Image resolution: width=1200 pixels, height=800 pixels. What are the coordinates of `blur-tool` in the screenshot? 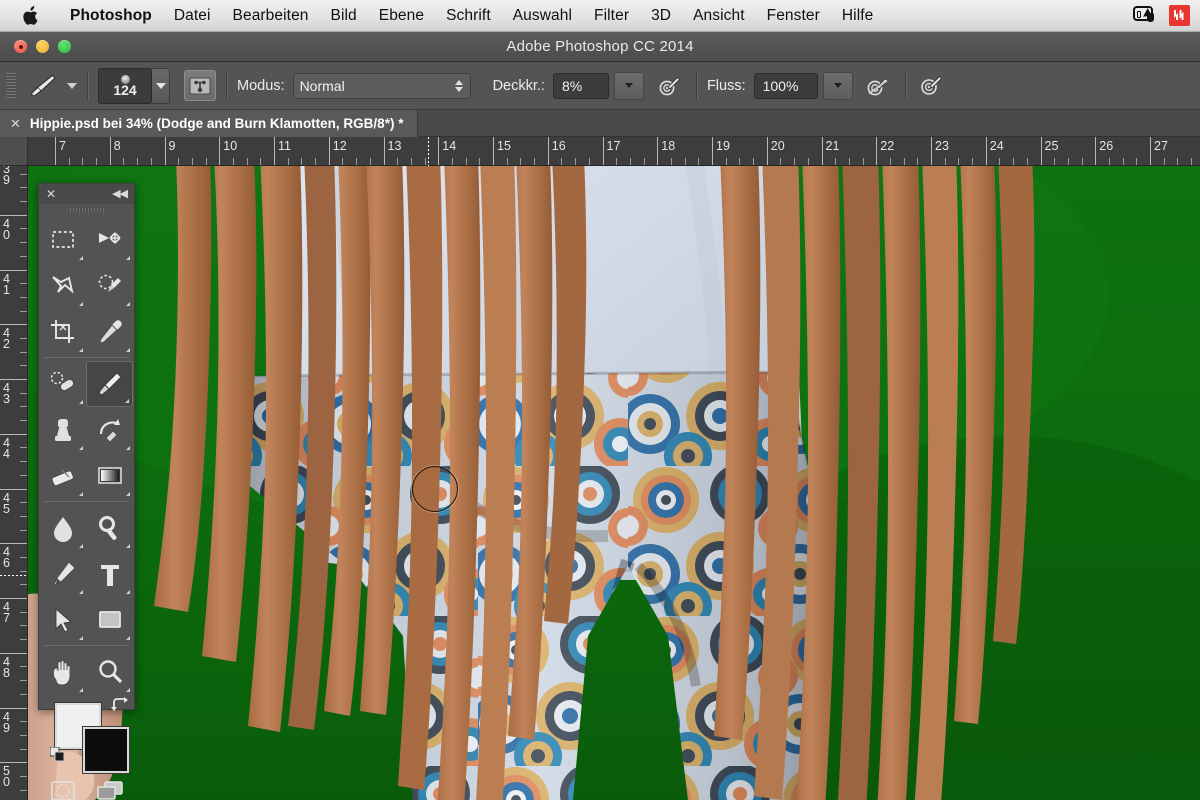 It's located at (62, 528).